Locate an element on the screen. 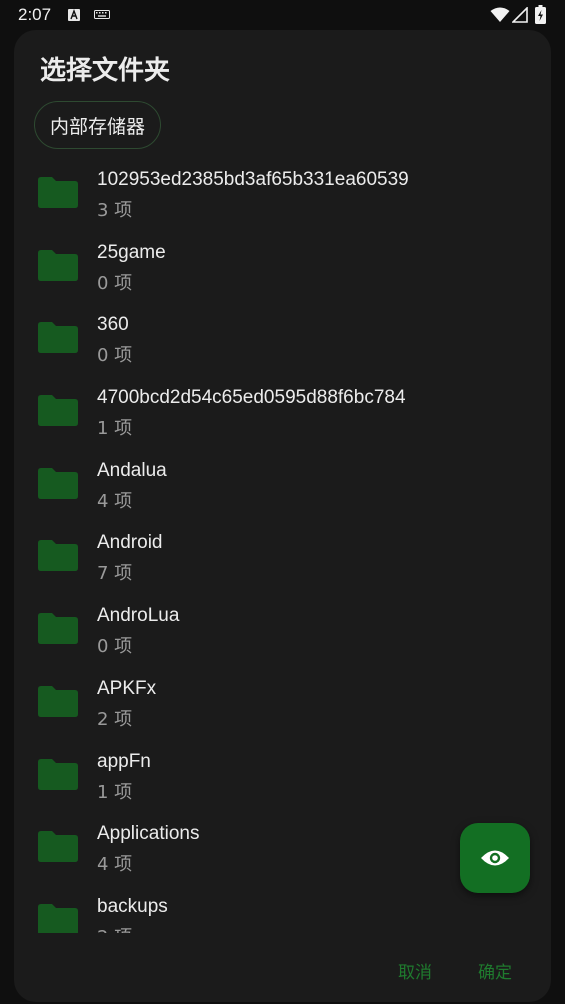  wifi-icon is located at coordinates (500, 14).